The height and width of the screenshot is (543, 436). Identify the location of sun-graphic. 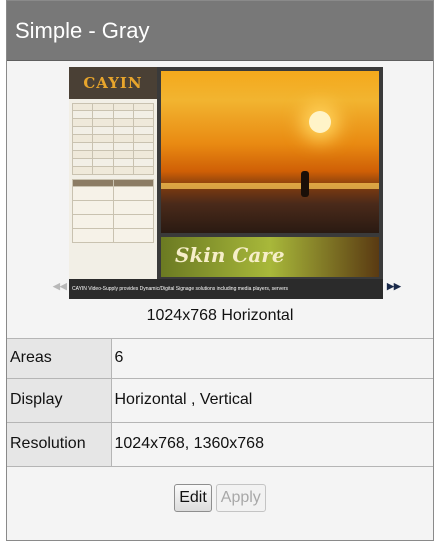
(320, 122).